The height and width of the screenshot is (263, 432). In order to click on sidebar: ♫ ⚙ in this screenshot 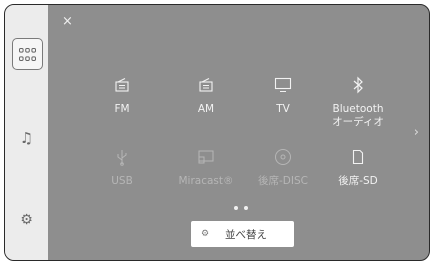, I will do `click(26, 132)`.